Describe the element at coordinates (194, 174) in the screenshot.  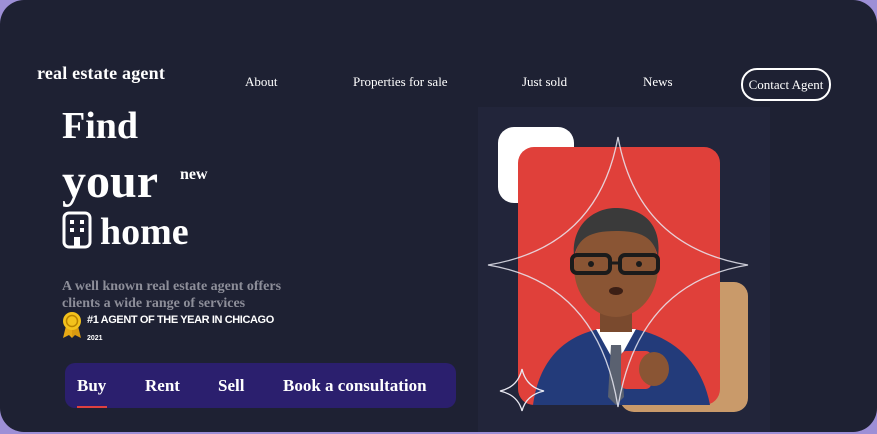
I see `new-badge: new` at that location.